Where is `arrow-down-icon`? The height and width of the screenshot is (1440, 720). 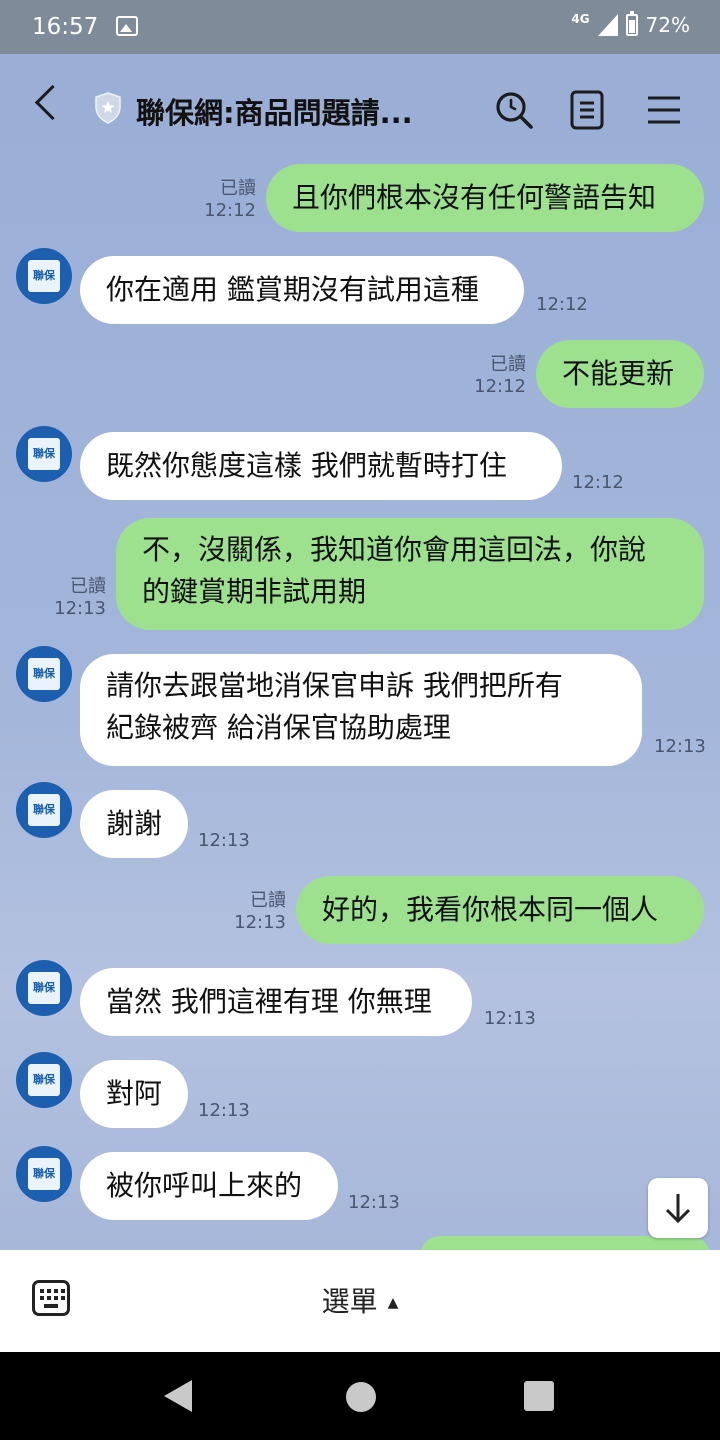 arrow-down-icon is located at coordinates (678, 1209).